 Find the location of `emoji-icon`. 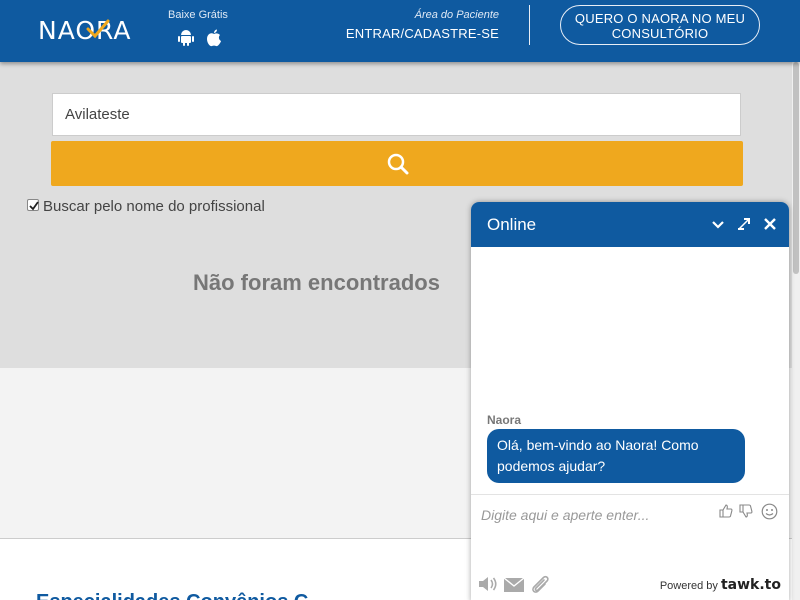

emoji-icon is located at coordinates (769, 514).